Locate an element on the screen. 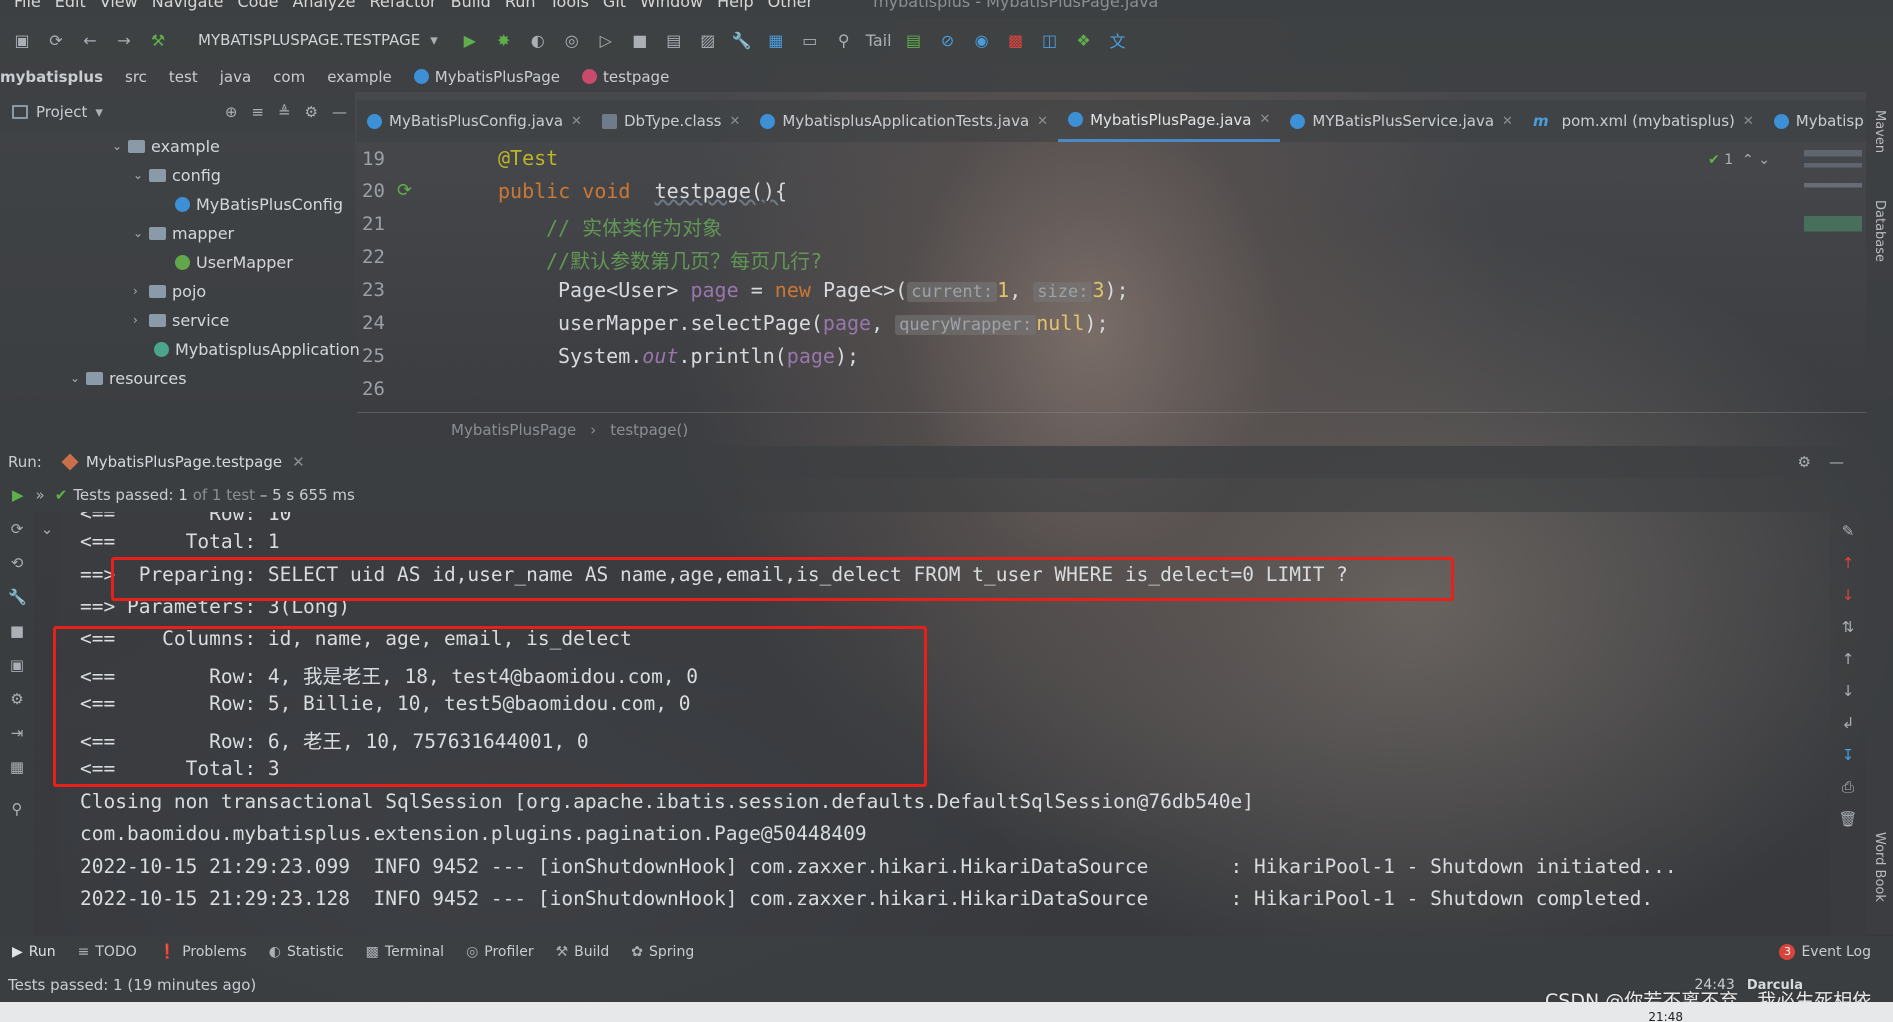  tab-run: ▶ Run is located at coordinates (34, 952).